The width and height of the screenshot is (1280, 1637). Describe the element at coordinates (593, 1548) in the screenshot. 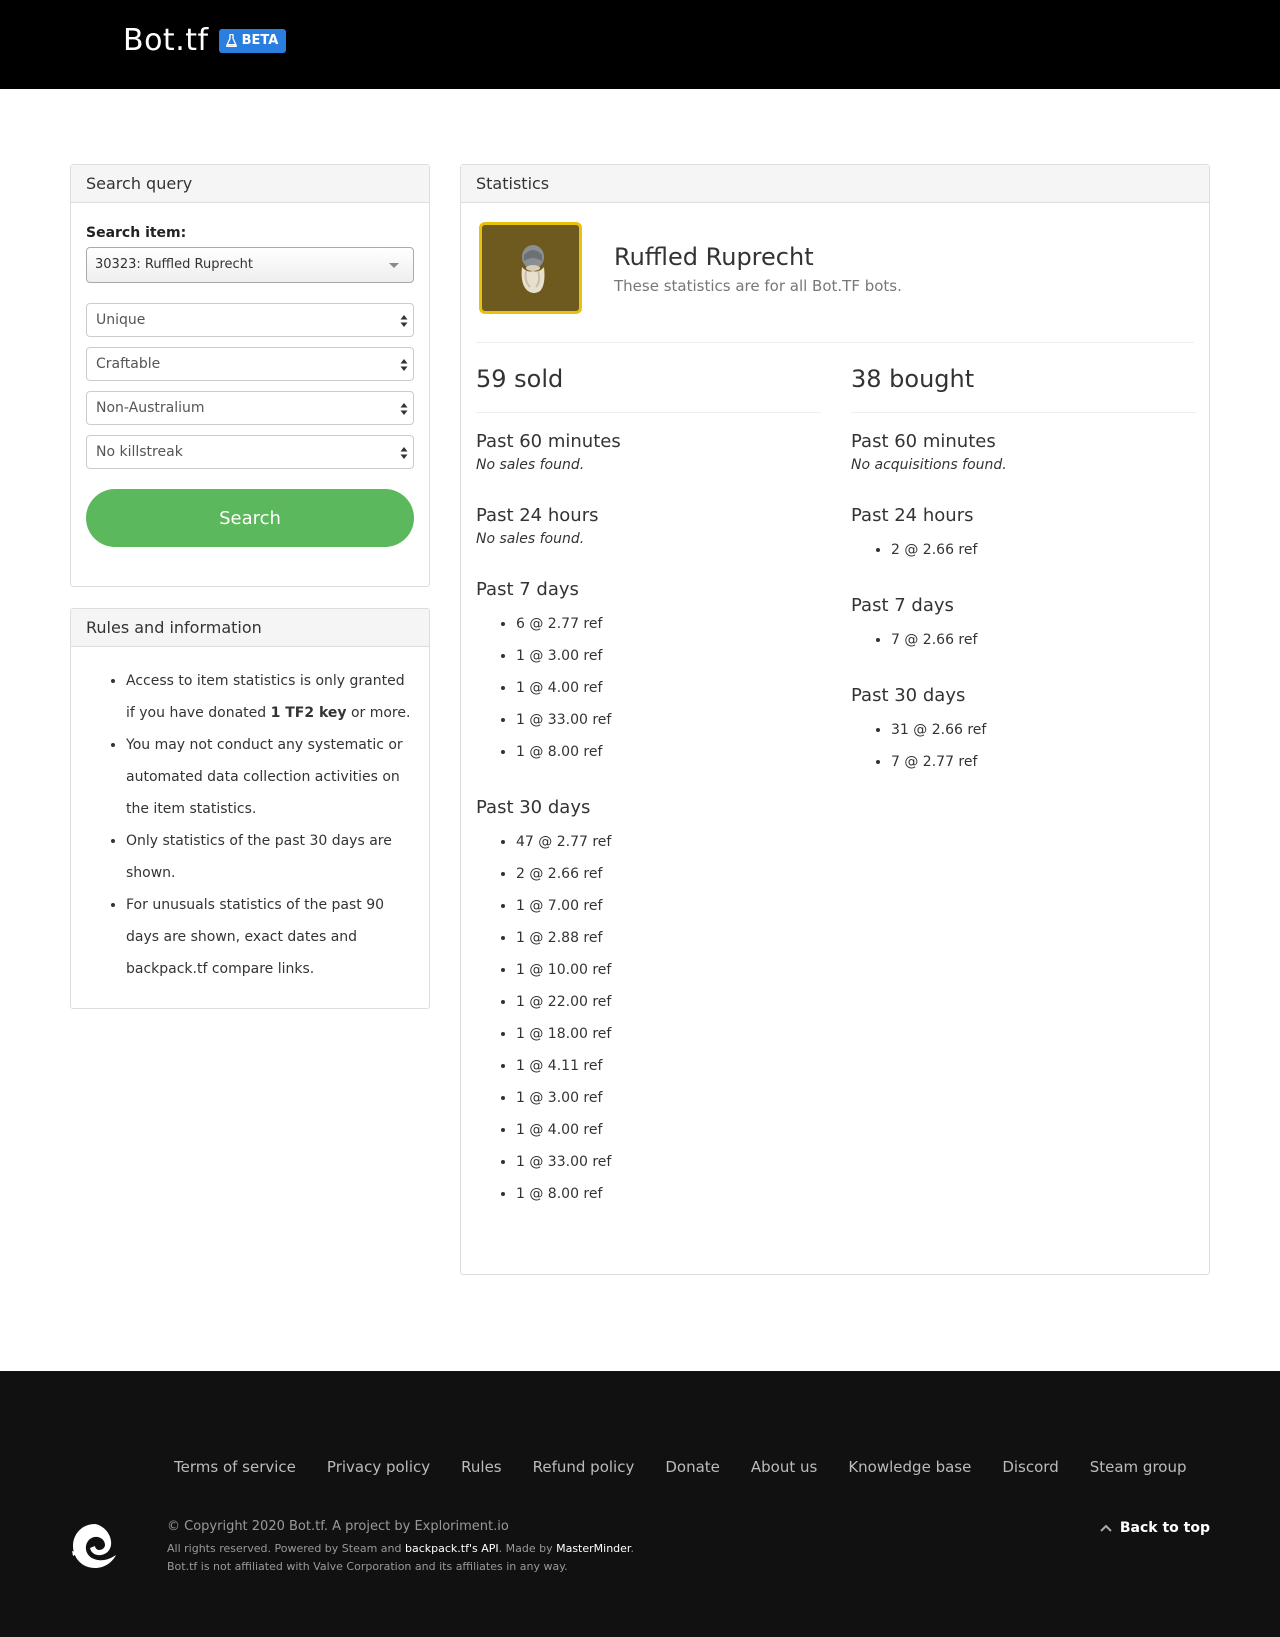

I see `masterminder-link: MasterMinder` at that location.